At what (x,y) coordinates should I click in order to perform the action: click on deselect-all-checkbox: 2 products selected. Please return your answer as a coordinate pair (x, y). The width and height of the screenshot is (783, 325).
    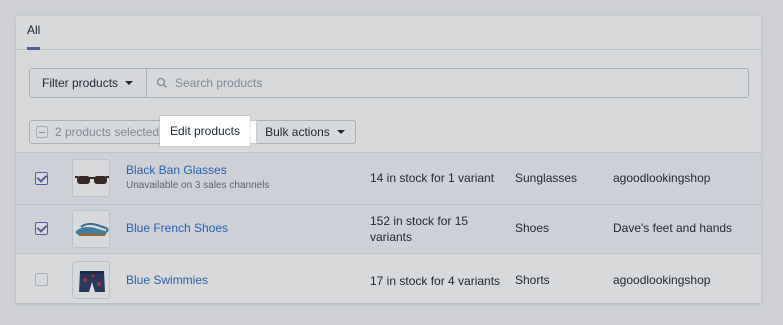
    Looking at the image, I should click on (97, 132).